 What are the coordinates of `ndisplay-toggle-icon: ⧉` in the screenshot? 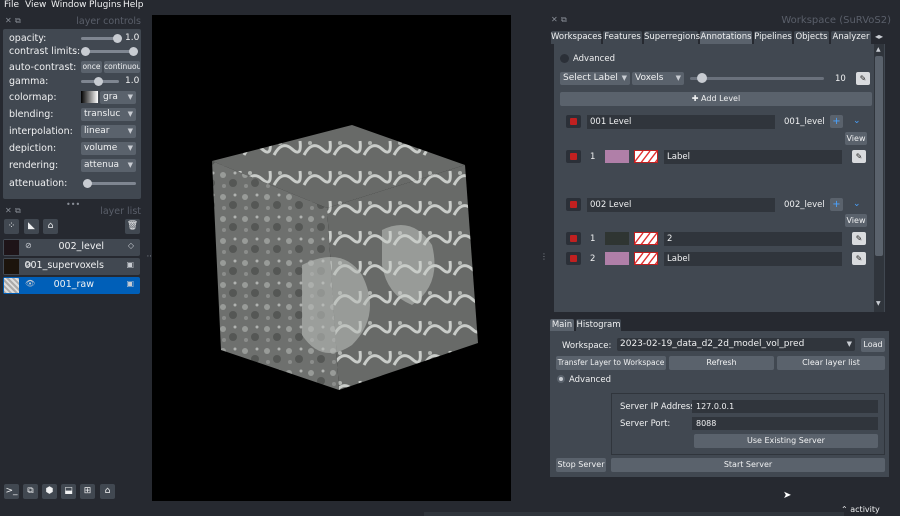 It's located at (30, 491).